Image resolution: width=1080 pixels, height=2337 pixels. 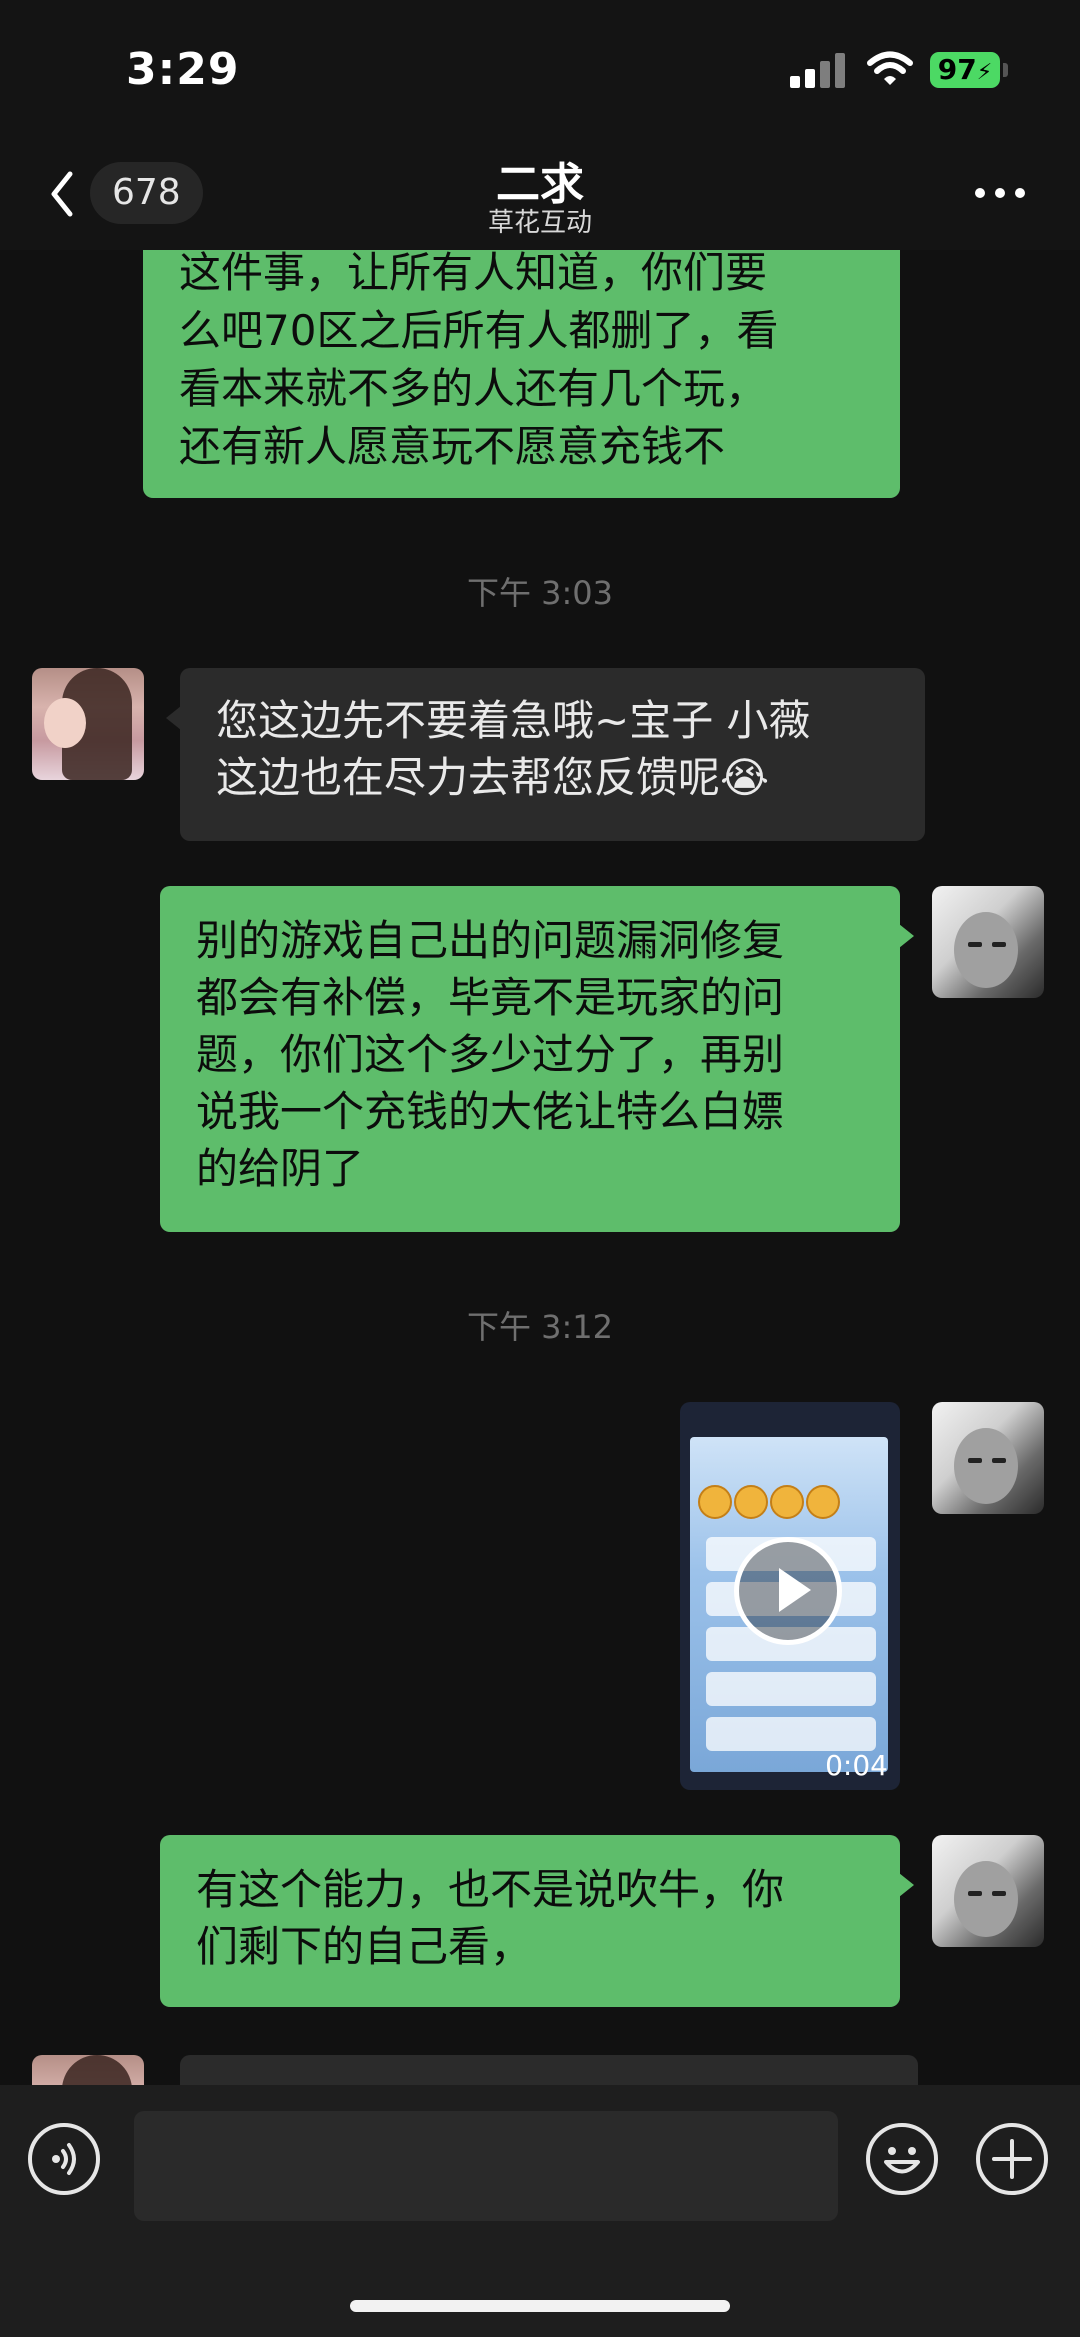 What do you see at coordinates (539, 223) in the screenshot?
I see `chat-subtitle: 草花互动` at bounding box center [539, 223].